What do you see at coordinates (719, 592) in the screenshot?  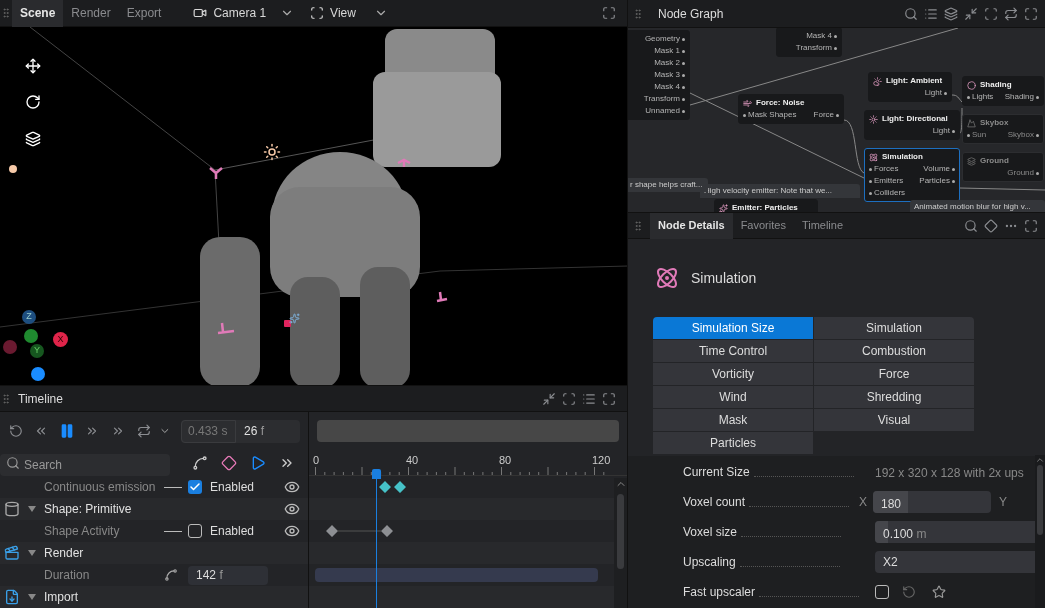 I see `property-label: Fast upscaler` at bounding box center [719, 592].